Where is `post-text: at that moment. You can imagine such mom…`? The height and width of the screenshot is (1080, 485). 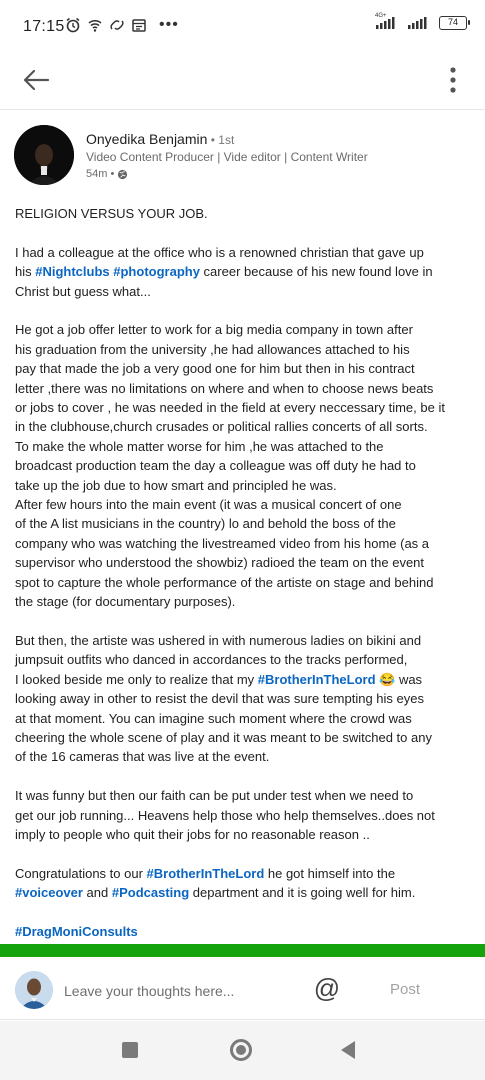
post-text: at that moment. You can imagine such mom… is located at coordinates (213, 718).